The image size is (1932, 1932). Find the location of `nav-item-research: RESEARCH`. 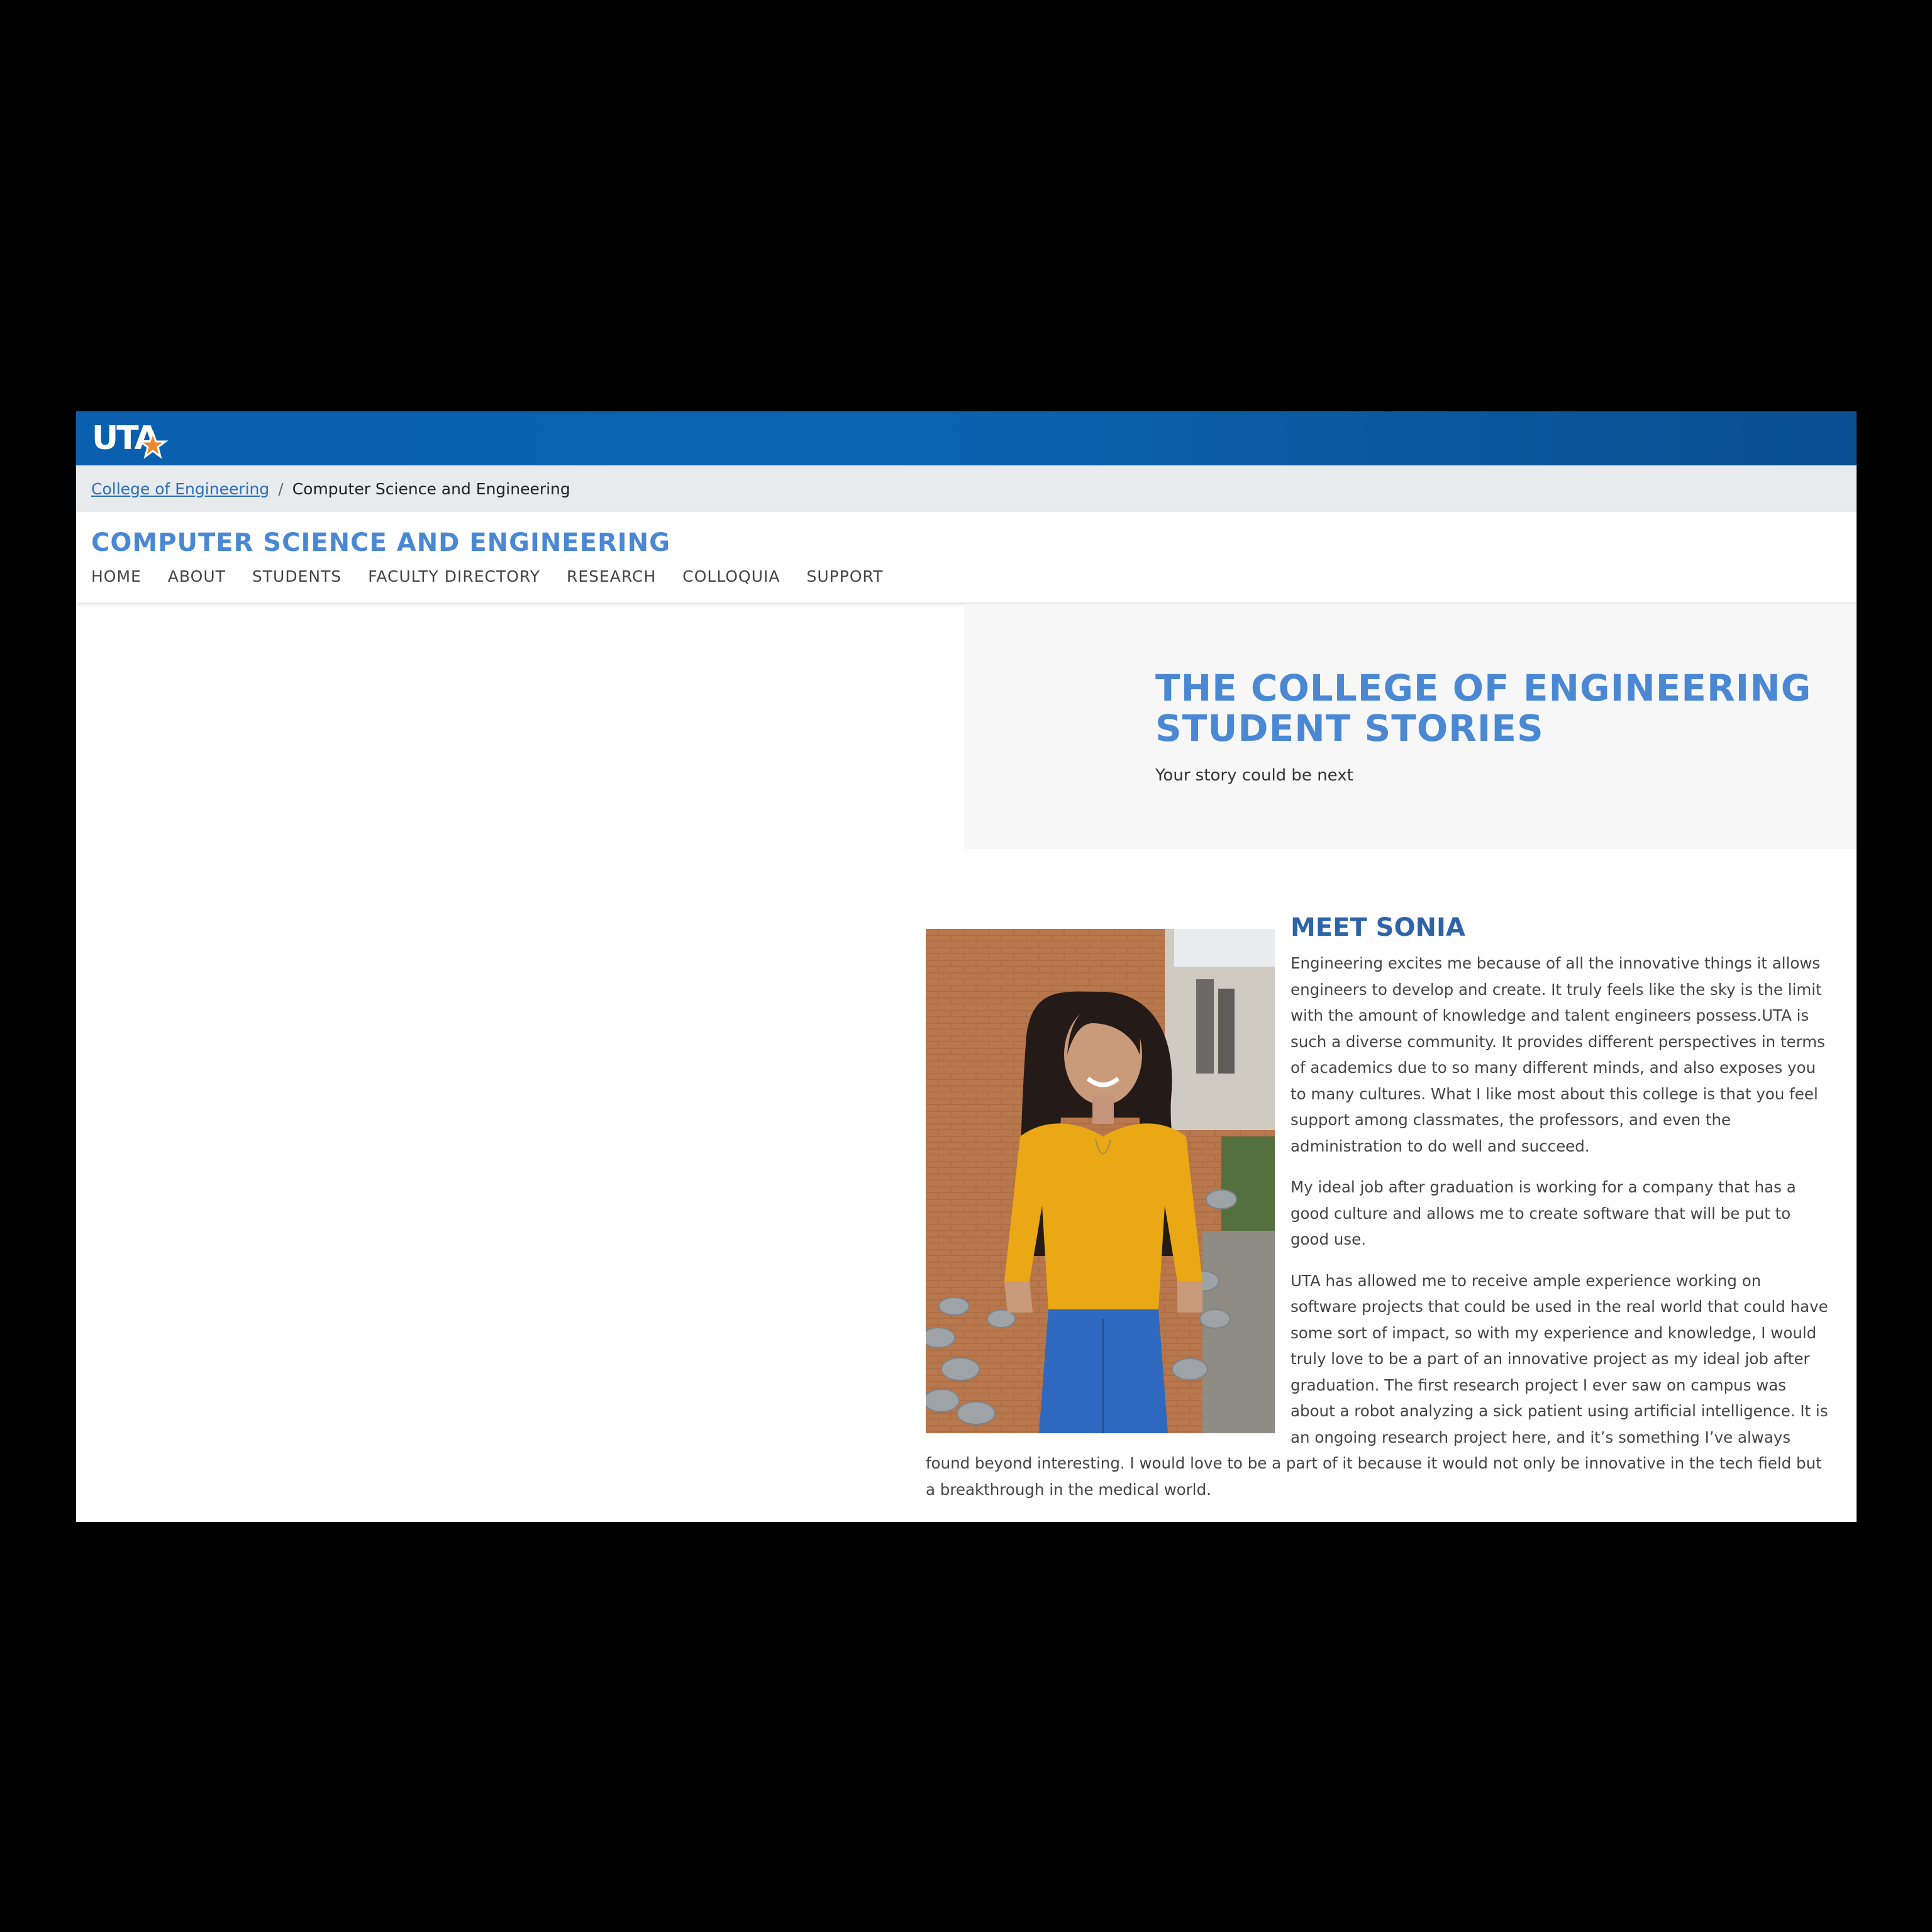

nav-item-research: RESEARCH is located at coordinates (611, 576).